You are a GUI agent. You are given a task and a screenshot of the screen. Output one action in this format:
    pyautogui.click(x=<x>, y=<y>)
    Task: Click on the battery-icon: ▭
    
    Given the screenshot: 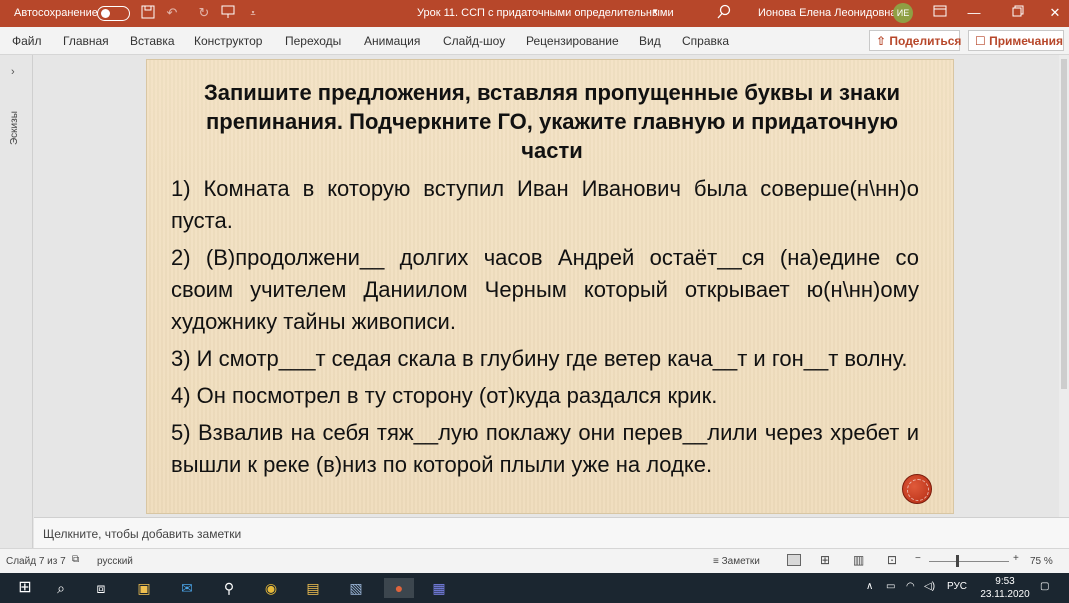 What is the action you would take?
    pyautogui.click(x=890, y=586)
    